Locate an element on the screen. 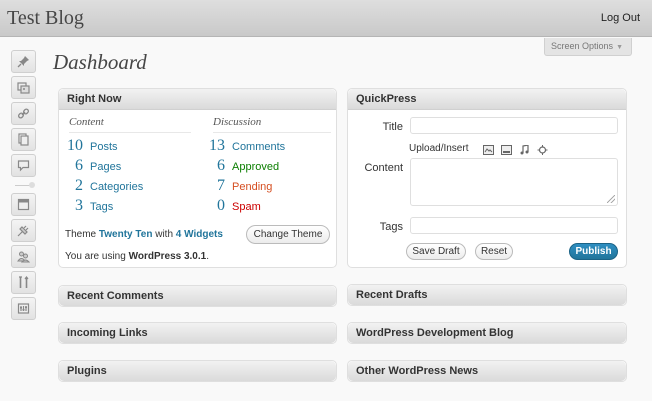  pages-icon is located at coordinates (23, 139).